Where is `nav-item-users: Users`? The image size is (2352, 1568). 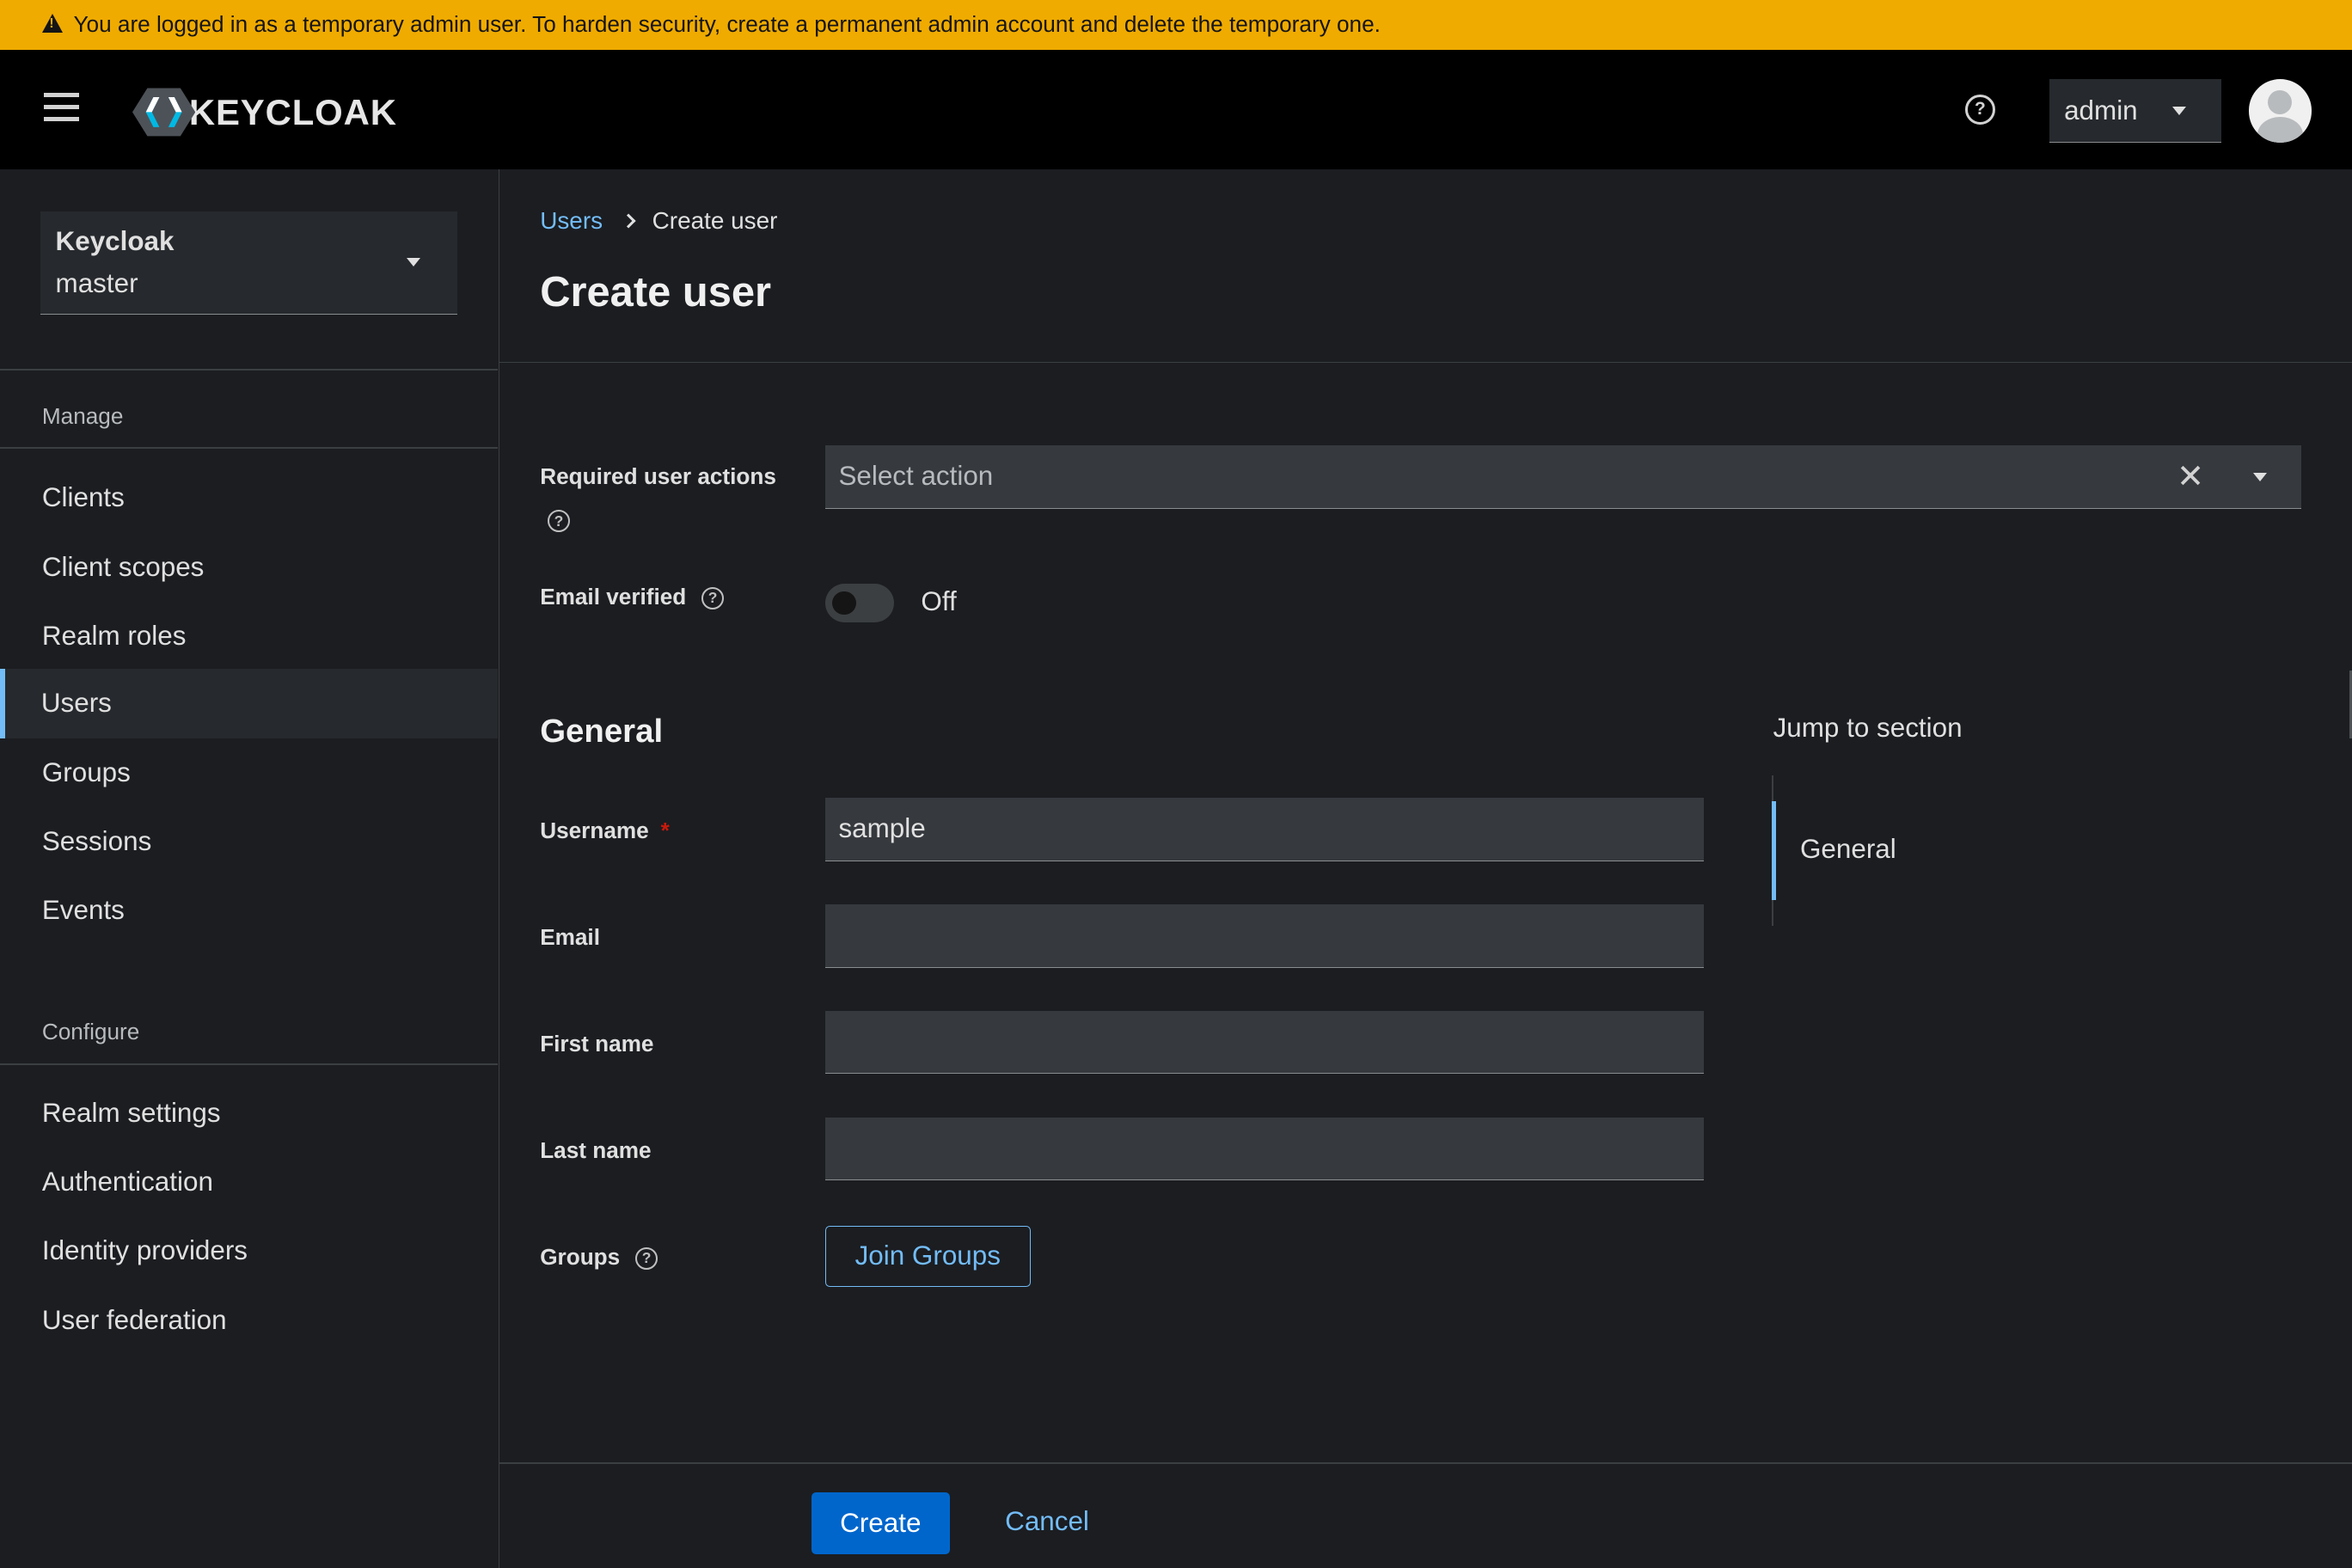
nav-item-users: Users is located at coordinates (249, 703).